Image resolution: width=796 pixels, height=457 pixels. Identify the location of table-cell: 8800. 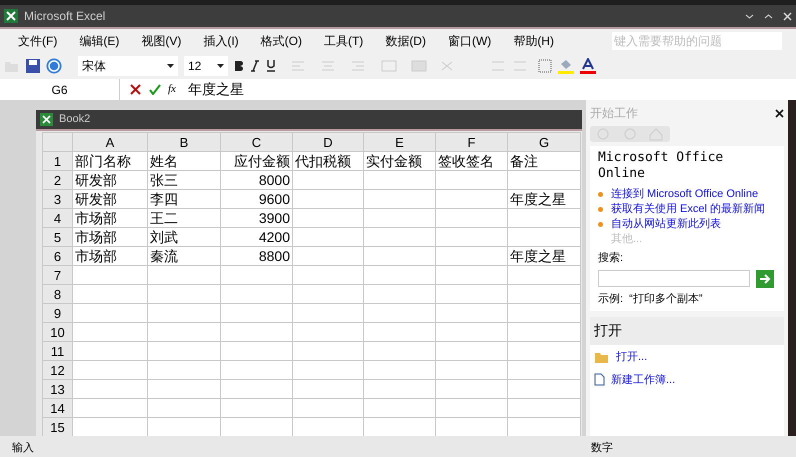
(256, 256).